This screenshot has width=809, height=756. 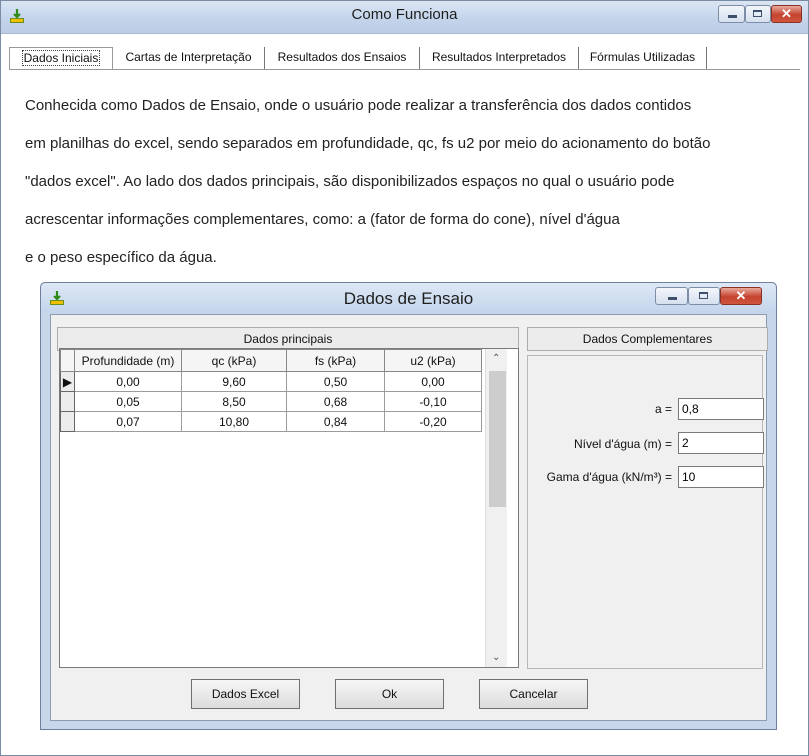 I want to click on table-row: 0,05 8,50 0,68 -0,10, so click(x=271, y=401).